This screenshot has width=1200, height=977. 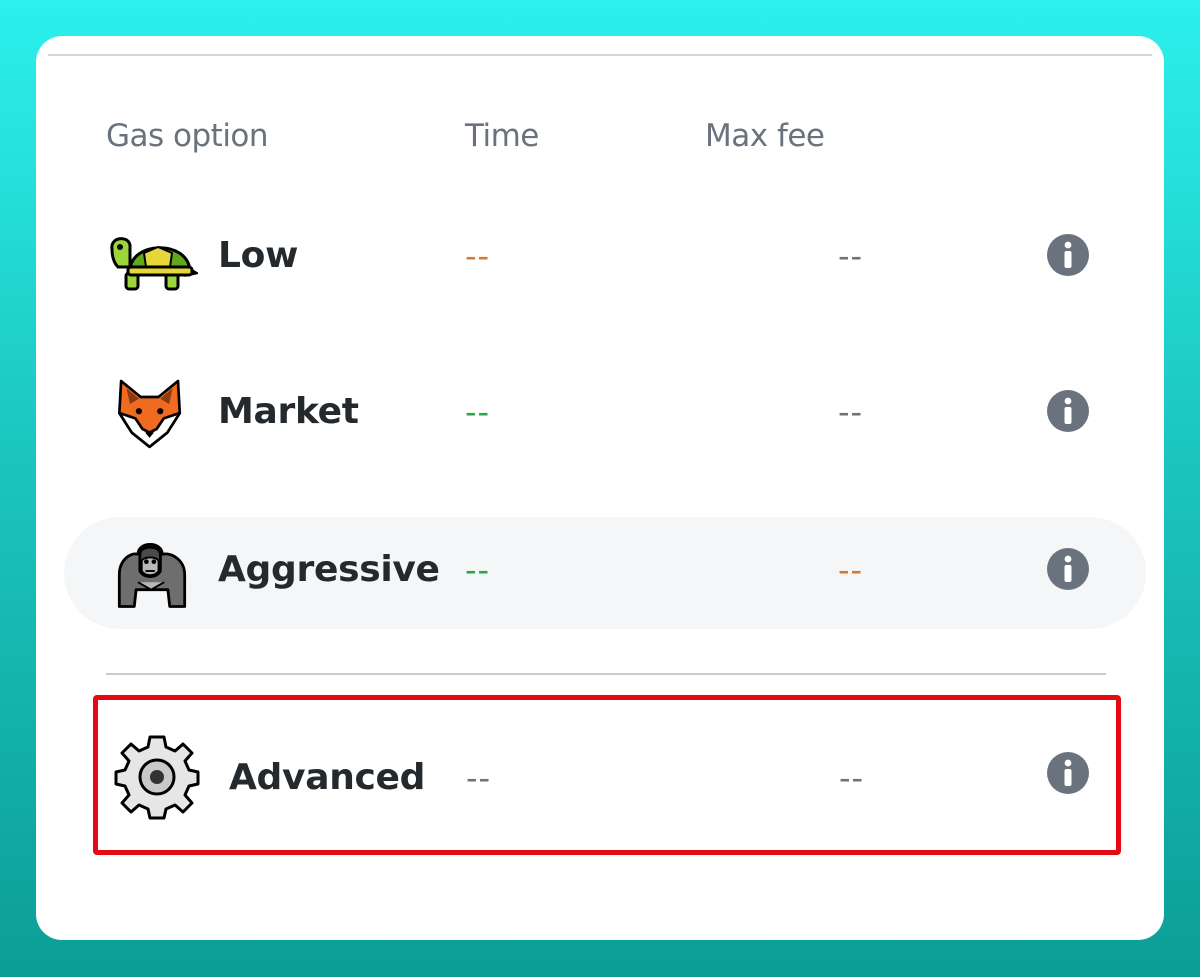 What do you see at coordinates (607, 775) in the screenshot?
I see `gas-option-advanced: Advanced -- --` at bounding box center [607, 775].